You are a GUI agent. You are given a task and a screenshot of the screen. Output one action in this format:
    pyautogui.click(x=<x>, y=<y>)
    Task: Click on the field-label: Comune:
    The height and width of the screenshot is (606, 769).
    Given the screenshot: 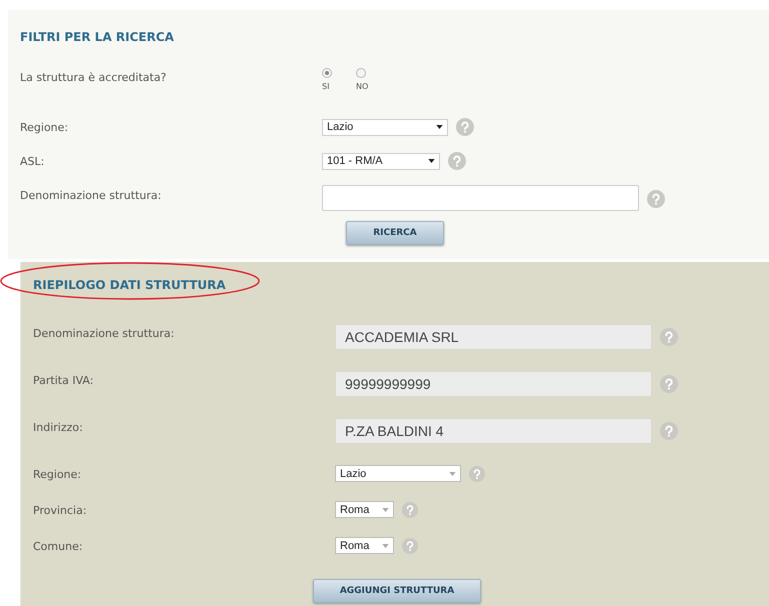 What is the action you would take?
    pyautogui.click(x=58, y=546)
    